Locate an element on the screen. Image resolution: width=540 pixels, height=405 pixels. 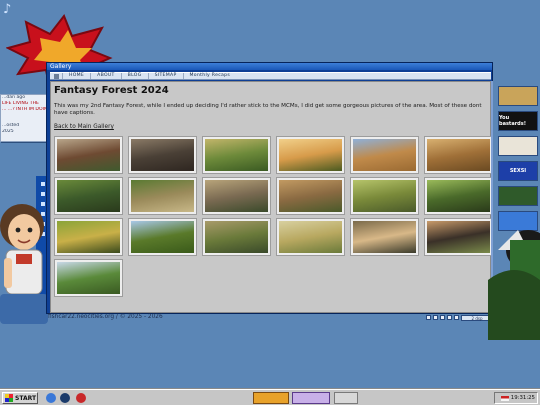
system-tray: 19:31:25 is located at coordinates (516, 398).